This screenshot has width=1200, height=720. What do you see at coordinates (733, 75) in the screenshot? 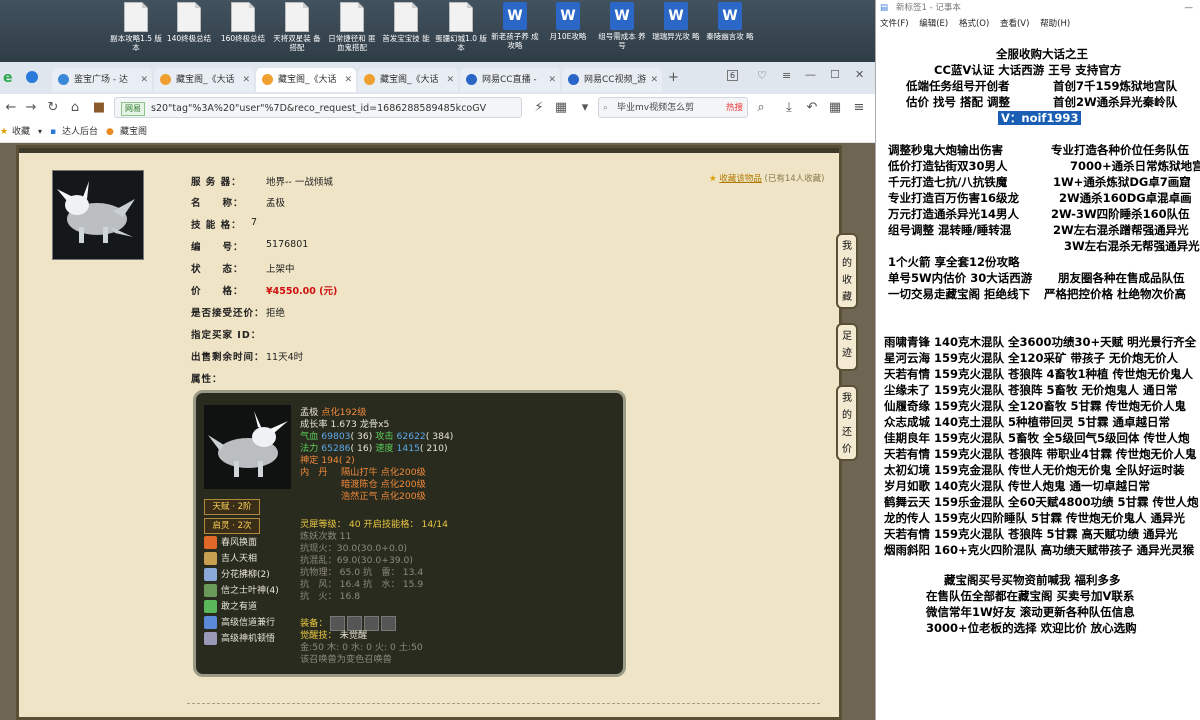
I see `tab-count-badge: 6` at bounding box center [733, 75].